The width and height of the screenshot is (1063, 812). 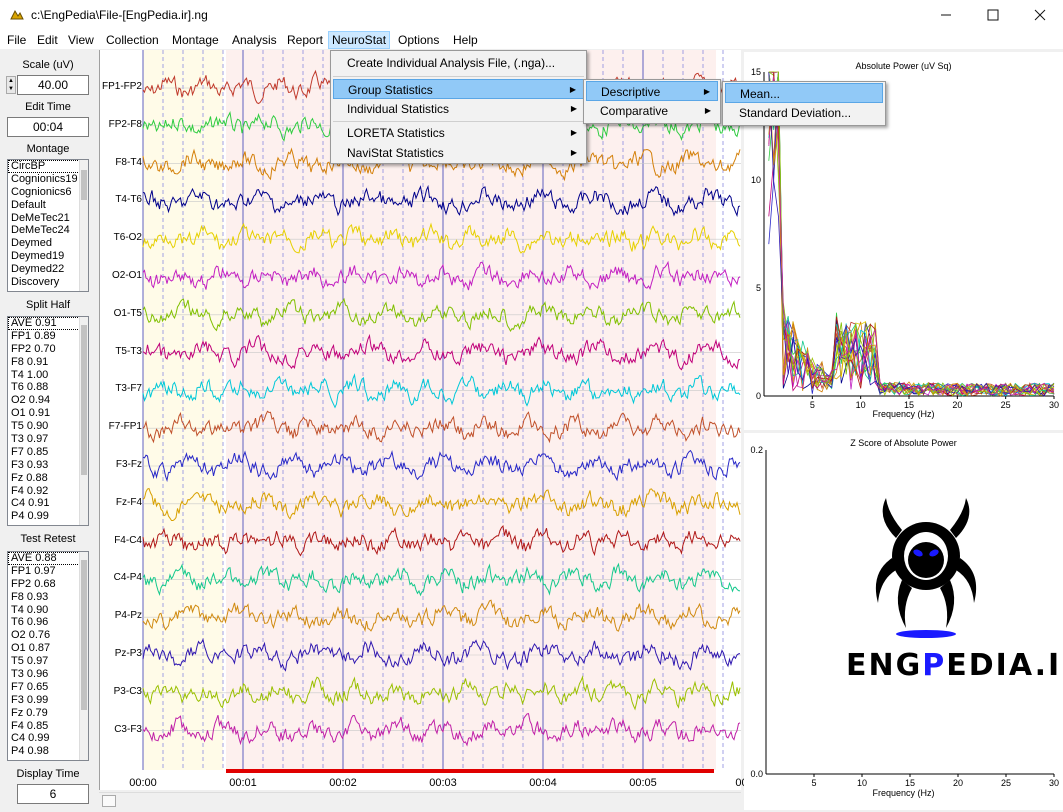 I want to click on test-retest-list-item: T5 0.97, so click(x=48, y=661).